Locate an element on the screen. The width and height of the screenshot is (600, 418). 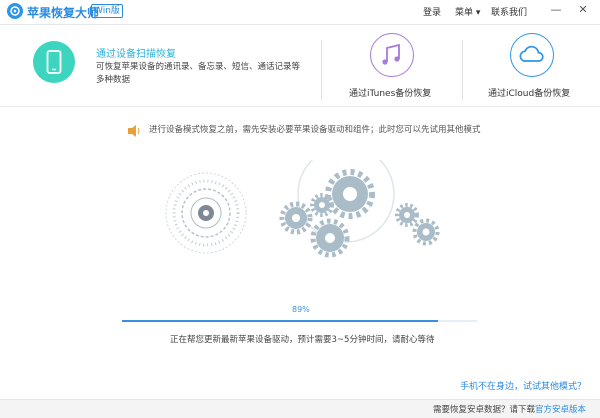
footer-prefix: 需要恢复安卓数据？请下载 is located at coordinates (483, 410).